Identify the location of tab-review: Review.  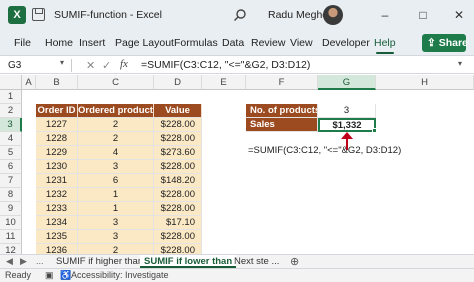
(268, 43).